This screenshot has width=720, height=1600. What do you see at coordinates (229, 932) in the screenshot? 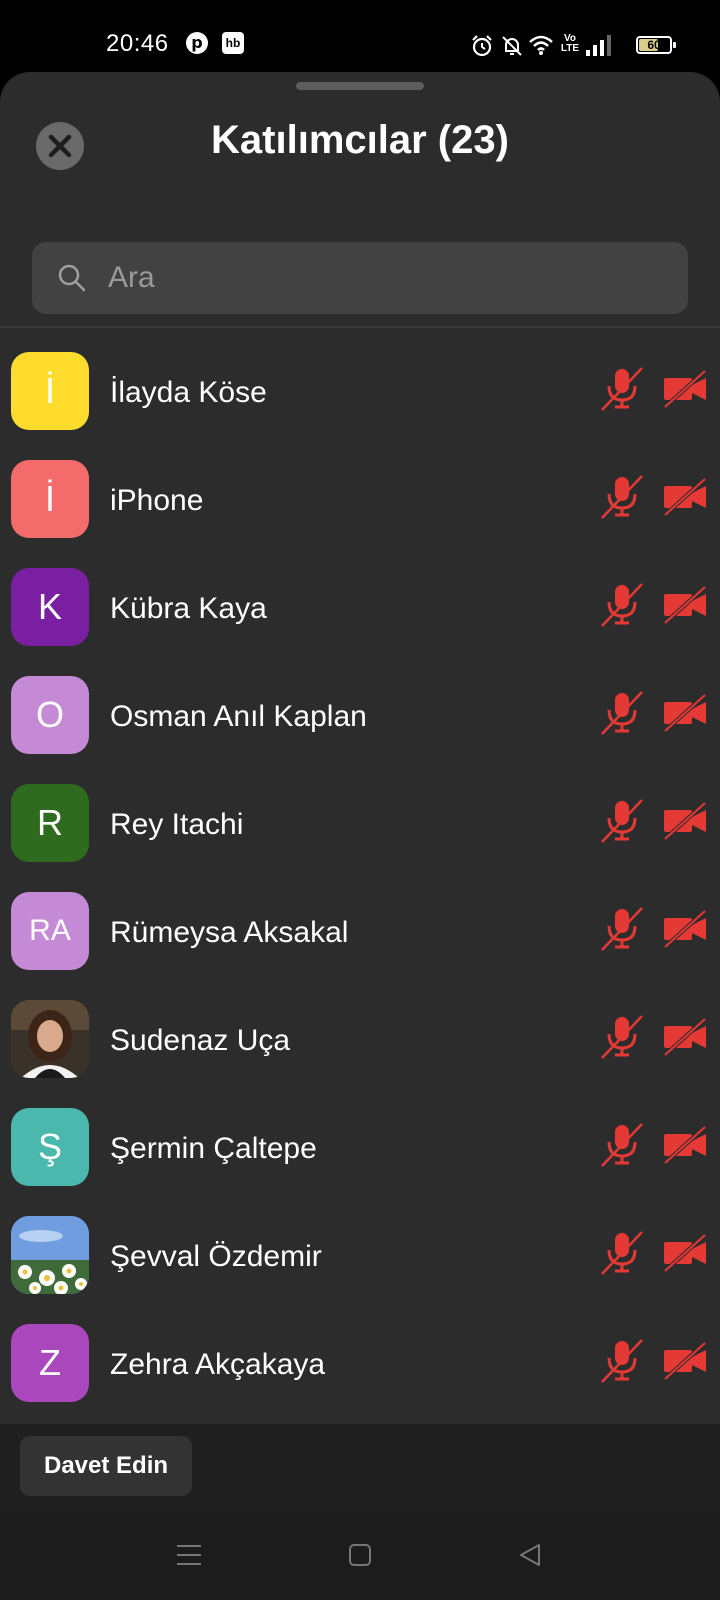
I see `participant-name: Rümeysa Aksakal` at bounding box center [229, 932].